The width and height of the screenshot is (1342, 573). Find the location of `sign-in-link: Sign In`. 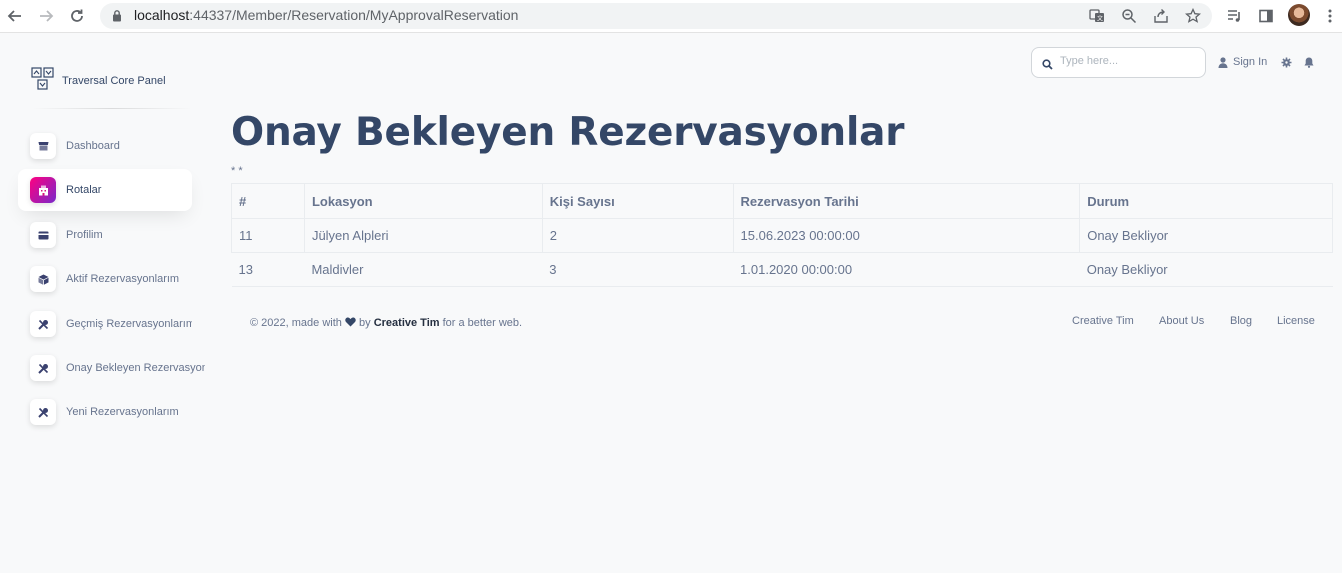

sign-in-link: Sign In is located at coordinates (1242, 62).